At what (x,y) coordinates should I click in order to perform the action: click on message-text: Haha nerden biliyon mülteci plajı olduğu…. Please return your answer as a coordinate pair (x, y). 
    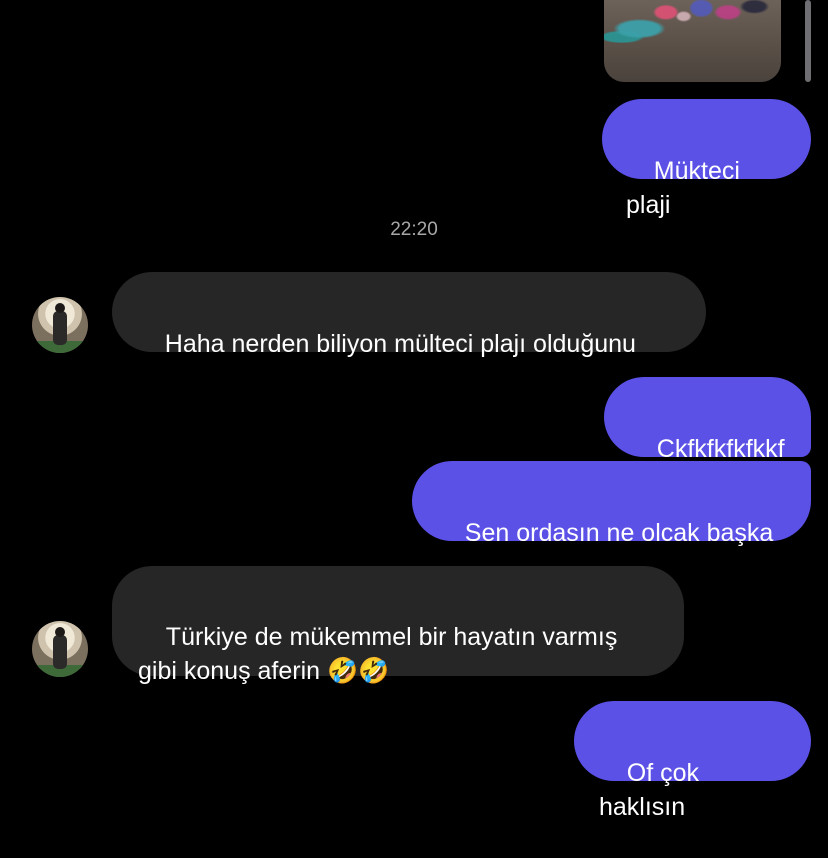
    Looking at the image, I should click on (400, 344).